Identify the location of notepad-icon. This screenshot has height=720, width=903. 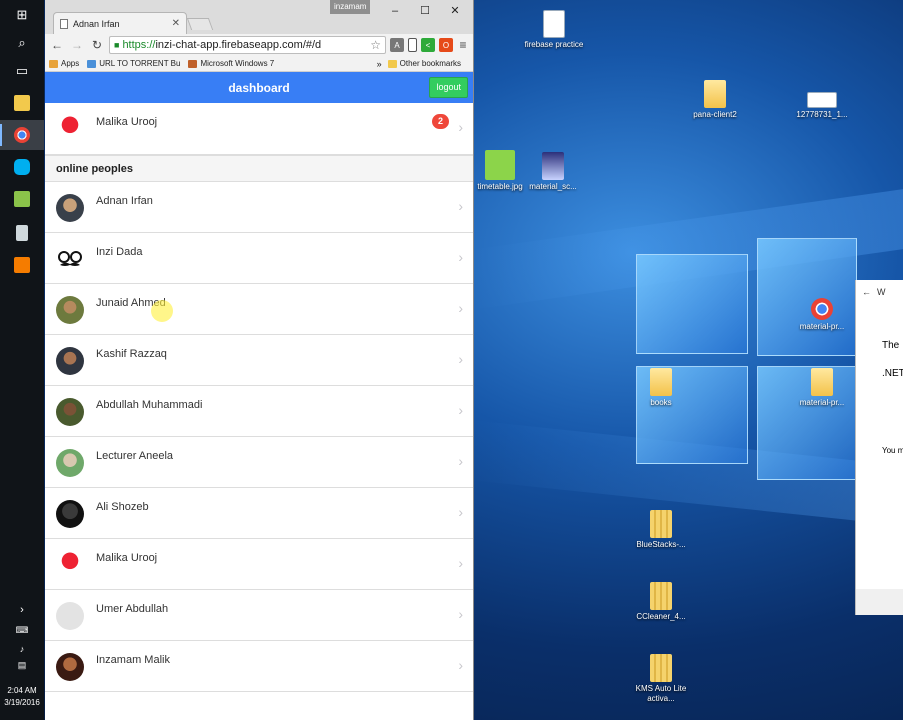
(22, 233).